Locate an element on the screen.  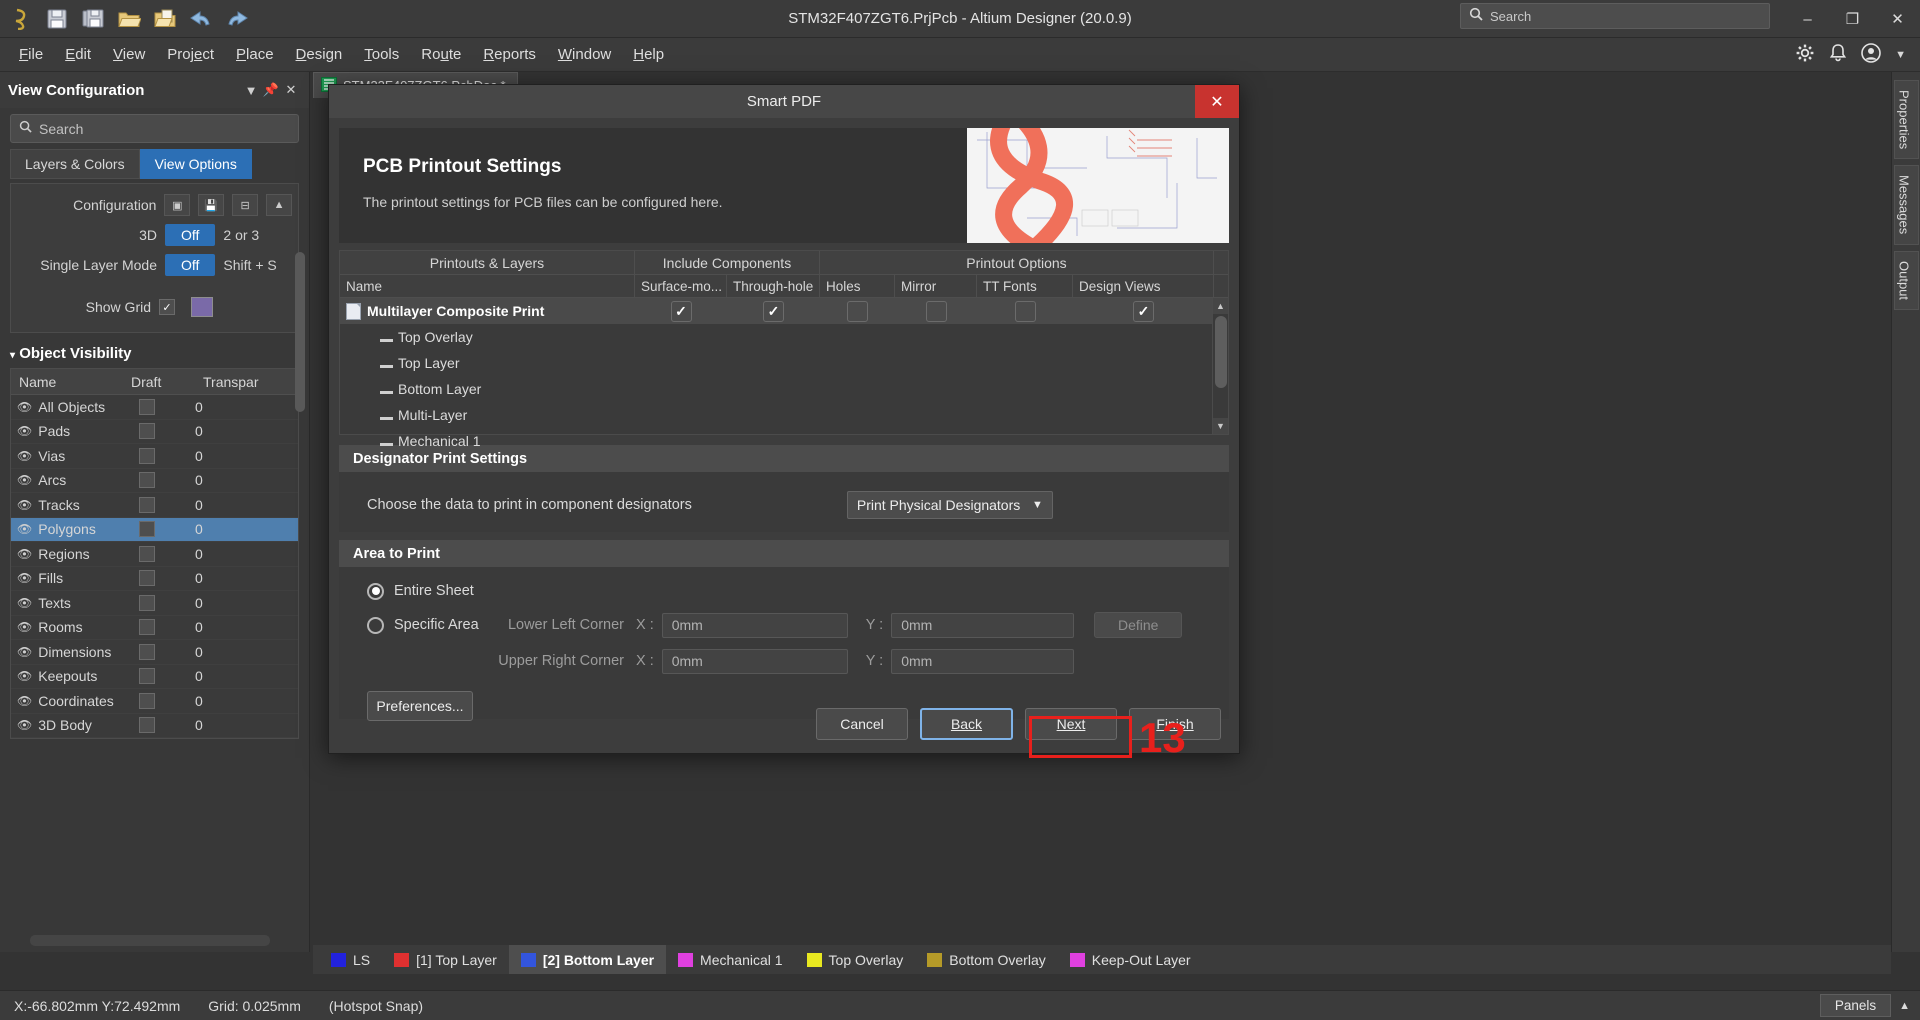
col-design-views: Design Views is located at coordinates (1143, 286).